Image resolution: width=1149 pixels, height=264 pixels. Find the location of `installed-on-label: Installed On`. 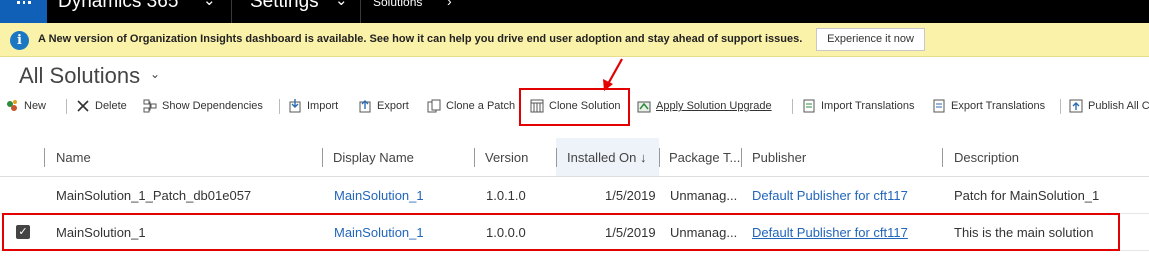

installed-on-label: Installed On is located at coordinates (602, 157).